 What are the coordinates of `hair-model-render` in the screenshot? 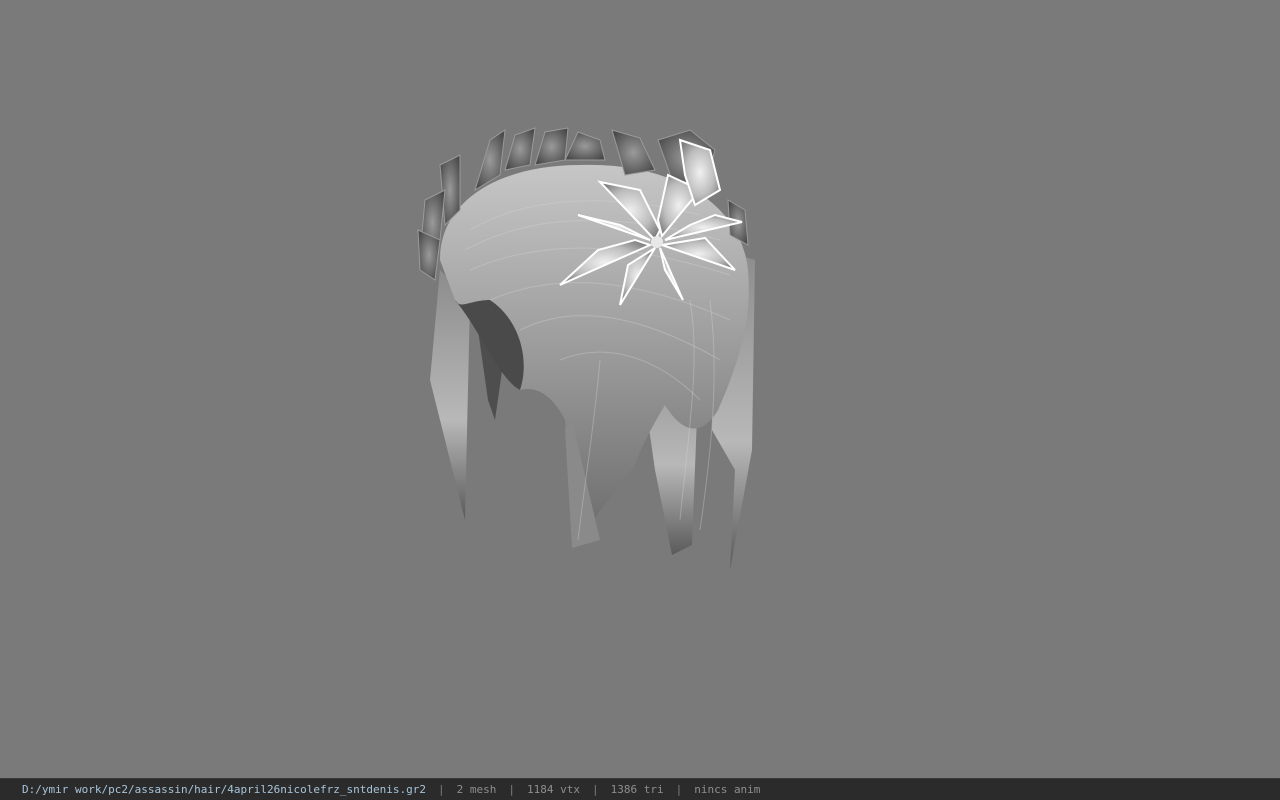 It's located at (586, 348).